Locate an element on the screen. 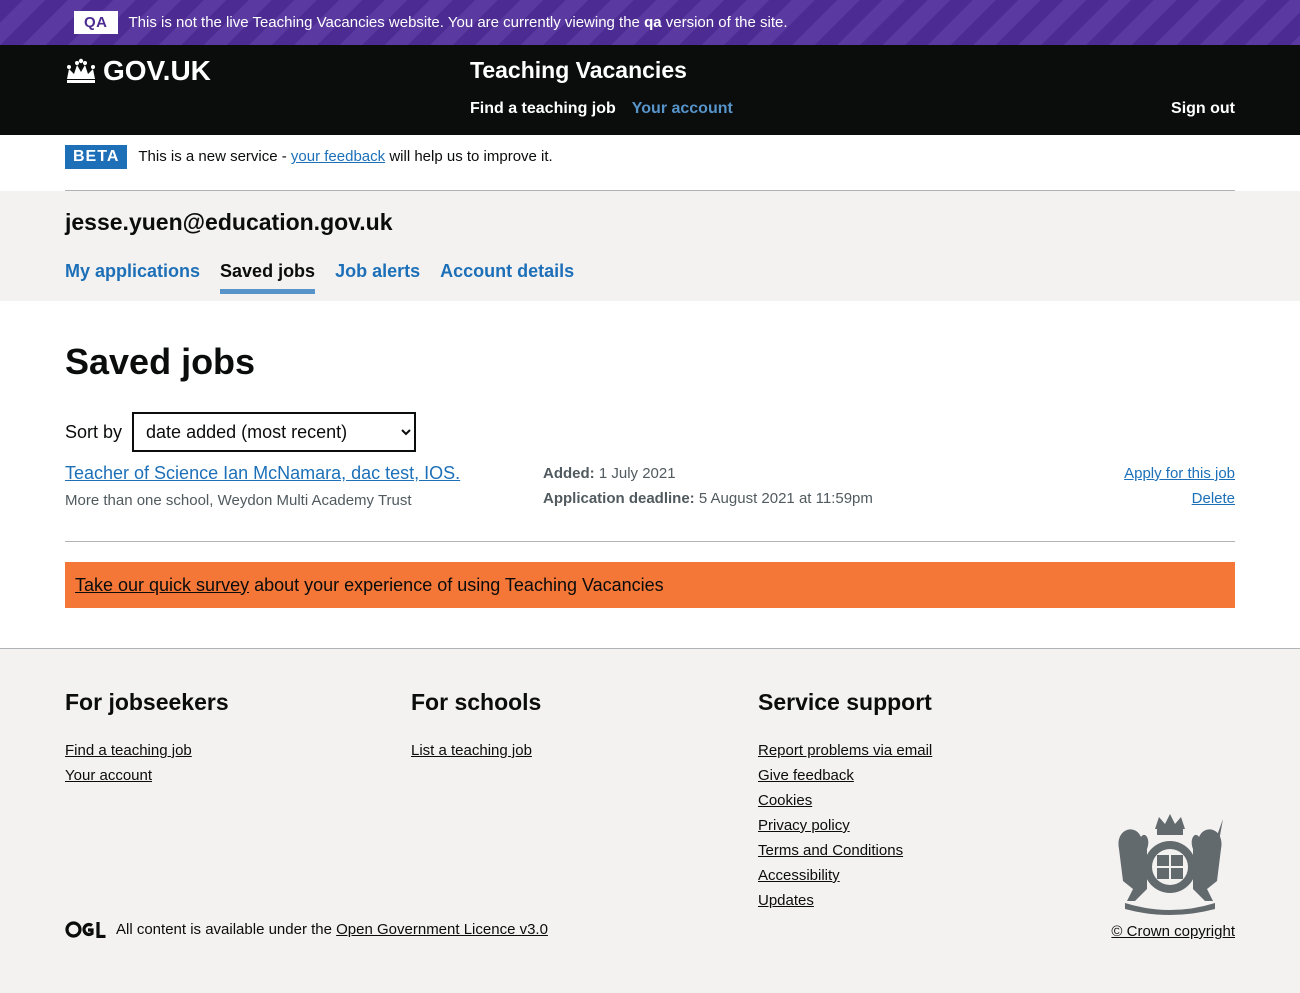 The image size is (1300, 993). footer-schools: For schools List a teaching job is located at coordinates (476, 726).